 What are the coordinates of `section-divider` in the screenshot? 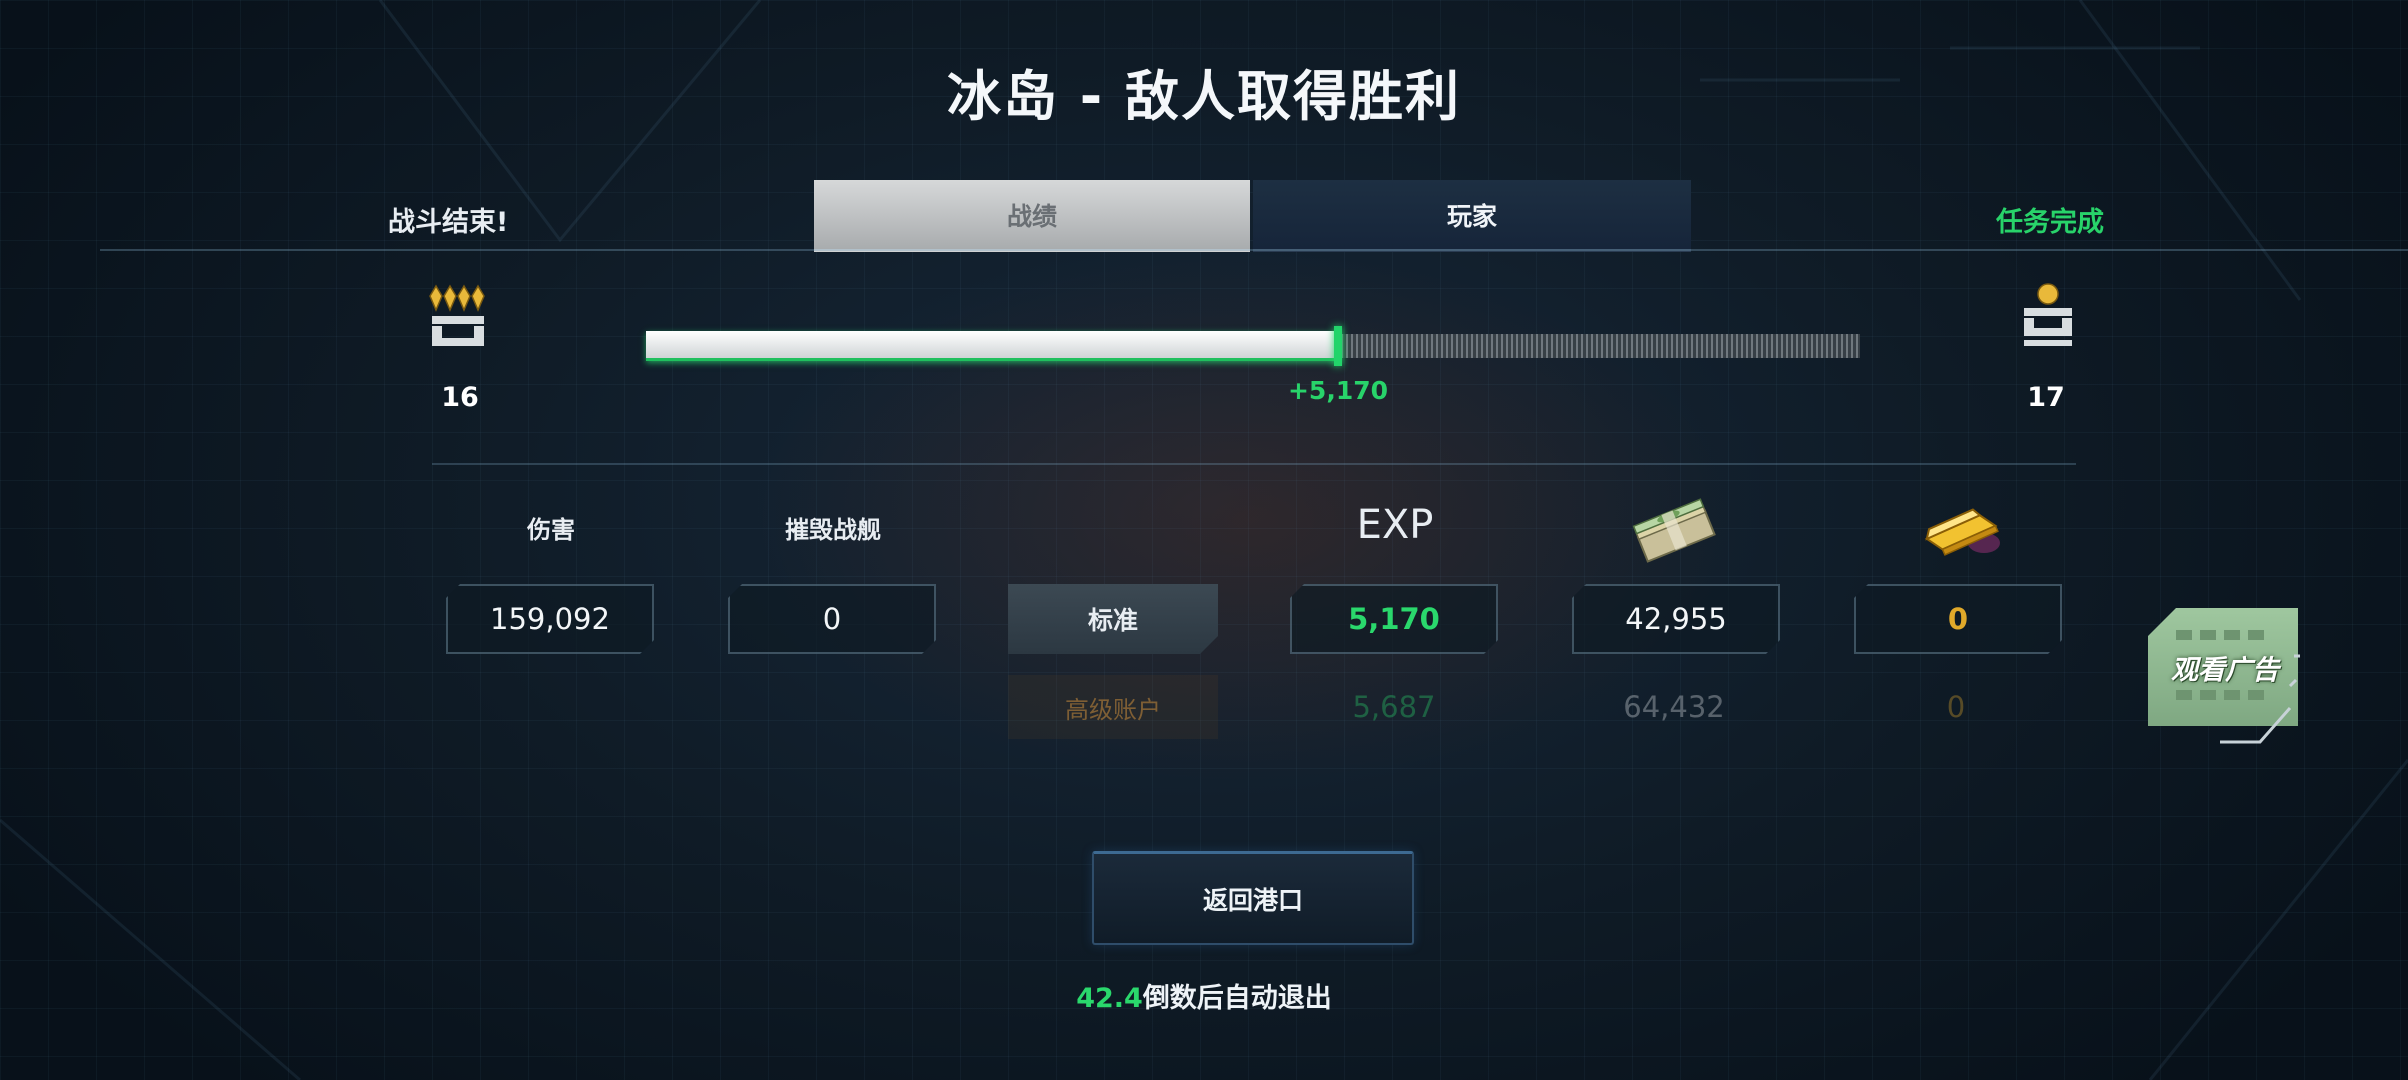 It's located at (1254, 464).